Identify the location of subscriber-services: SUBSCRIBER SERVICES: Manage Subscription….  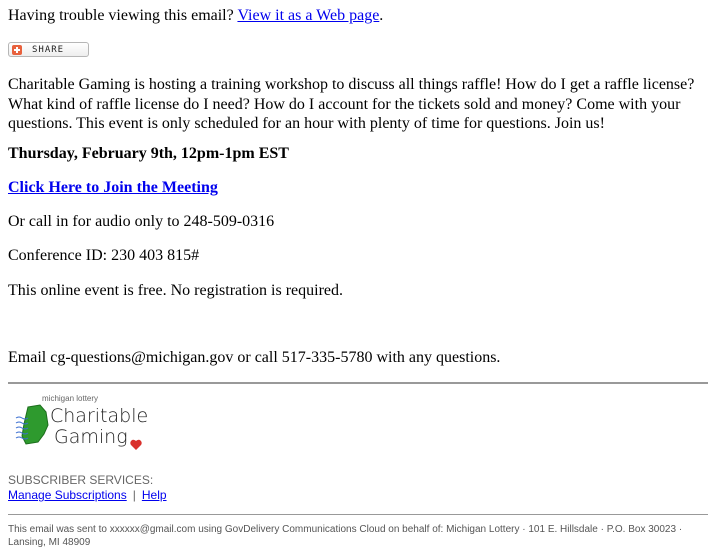
(87, 488).